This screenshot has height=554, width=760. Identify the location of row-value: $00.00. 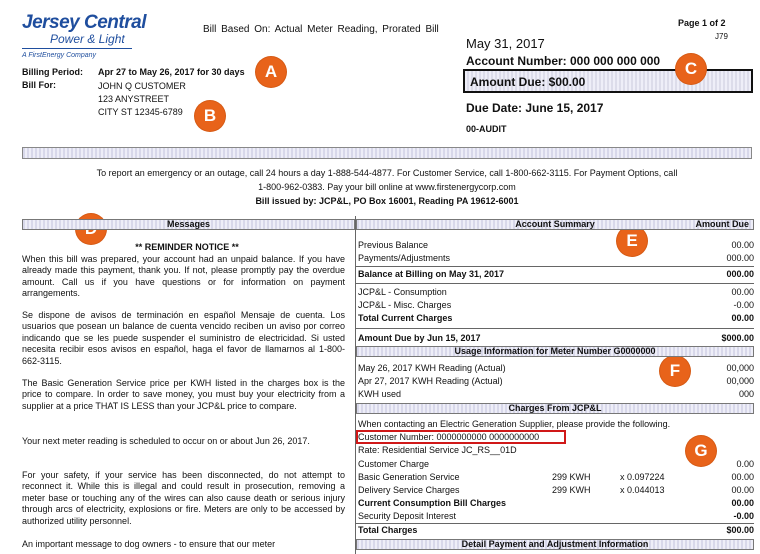
(740, 530).